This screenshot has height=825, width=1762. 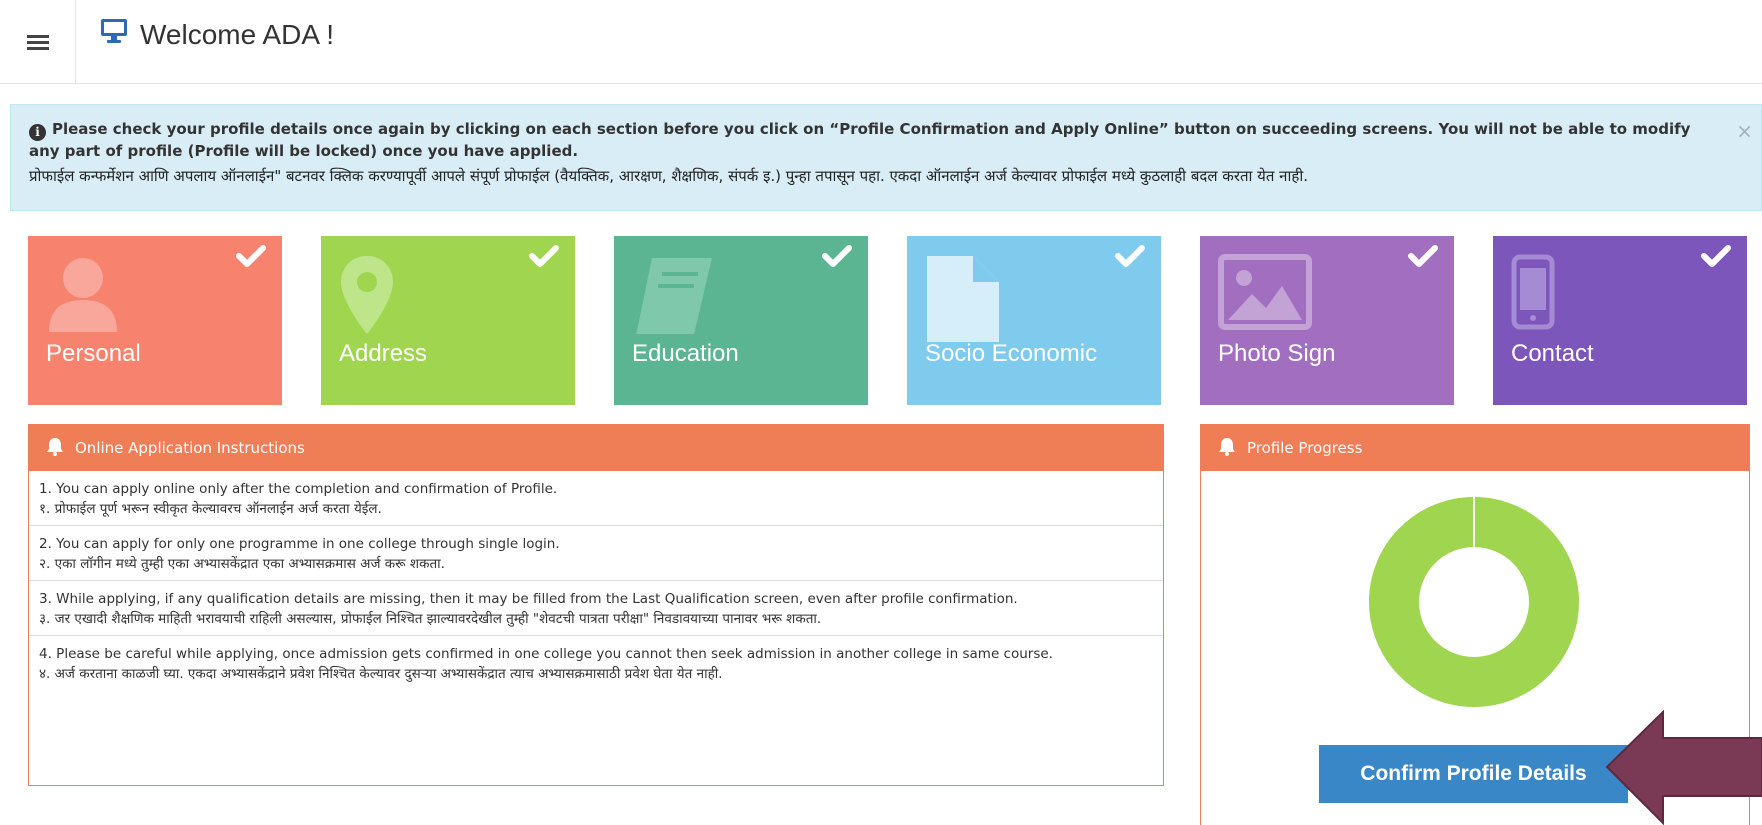 What do you see at coordinates (741, 320) in the screenshot?
I see `tile-education: Education` at bounding box center [741, 320].